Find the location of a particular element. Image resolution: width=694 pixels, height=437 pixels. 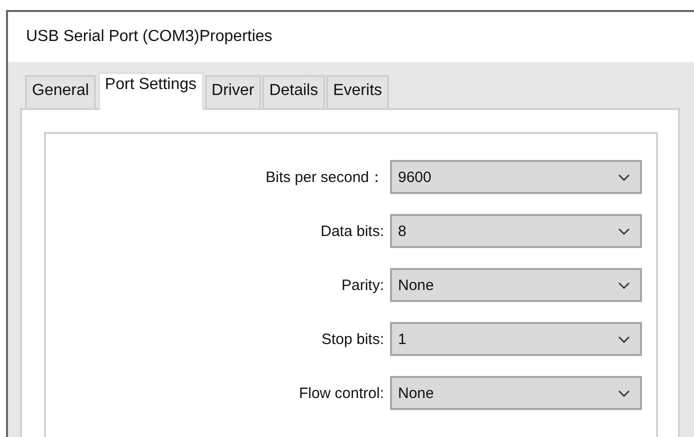

tab: Details is located at coordinates (294, 91).